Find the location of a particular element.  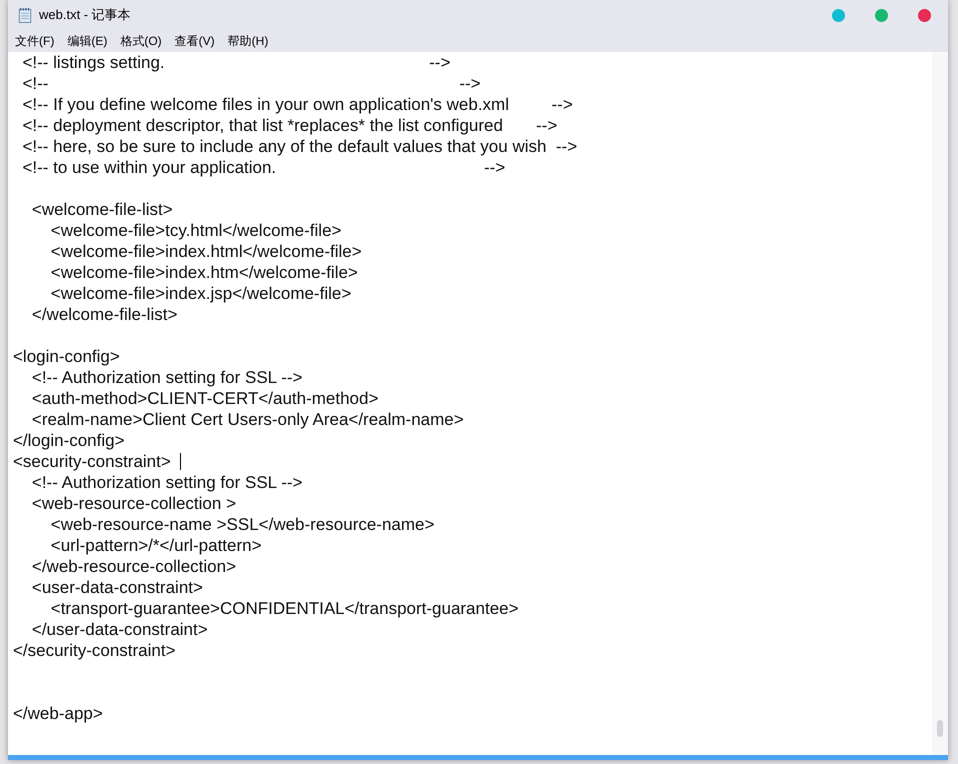

text-line: <!-- to use within your application. --> is located at coordinates (263, 167).